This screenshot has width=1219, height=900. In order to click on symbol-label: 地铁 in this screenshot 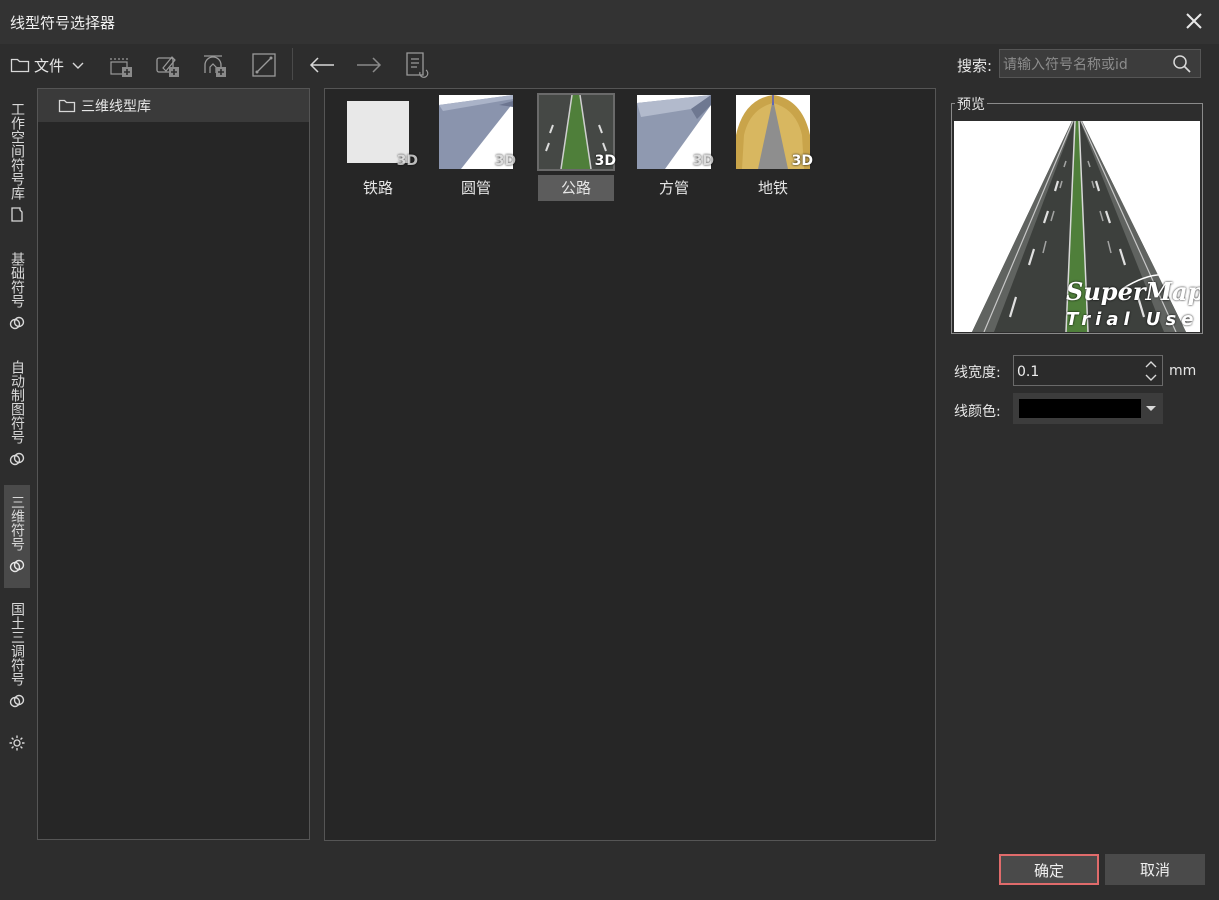, I will do `click(772, 188)`.